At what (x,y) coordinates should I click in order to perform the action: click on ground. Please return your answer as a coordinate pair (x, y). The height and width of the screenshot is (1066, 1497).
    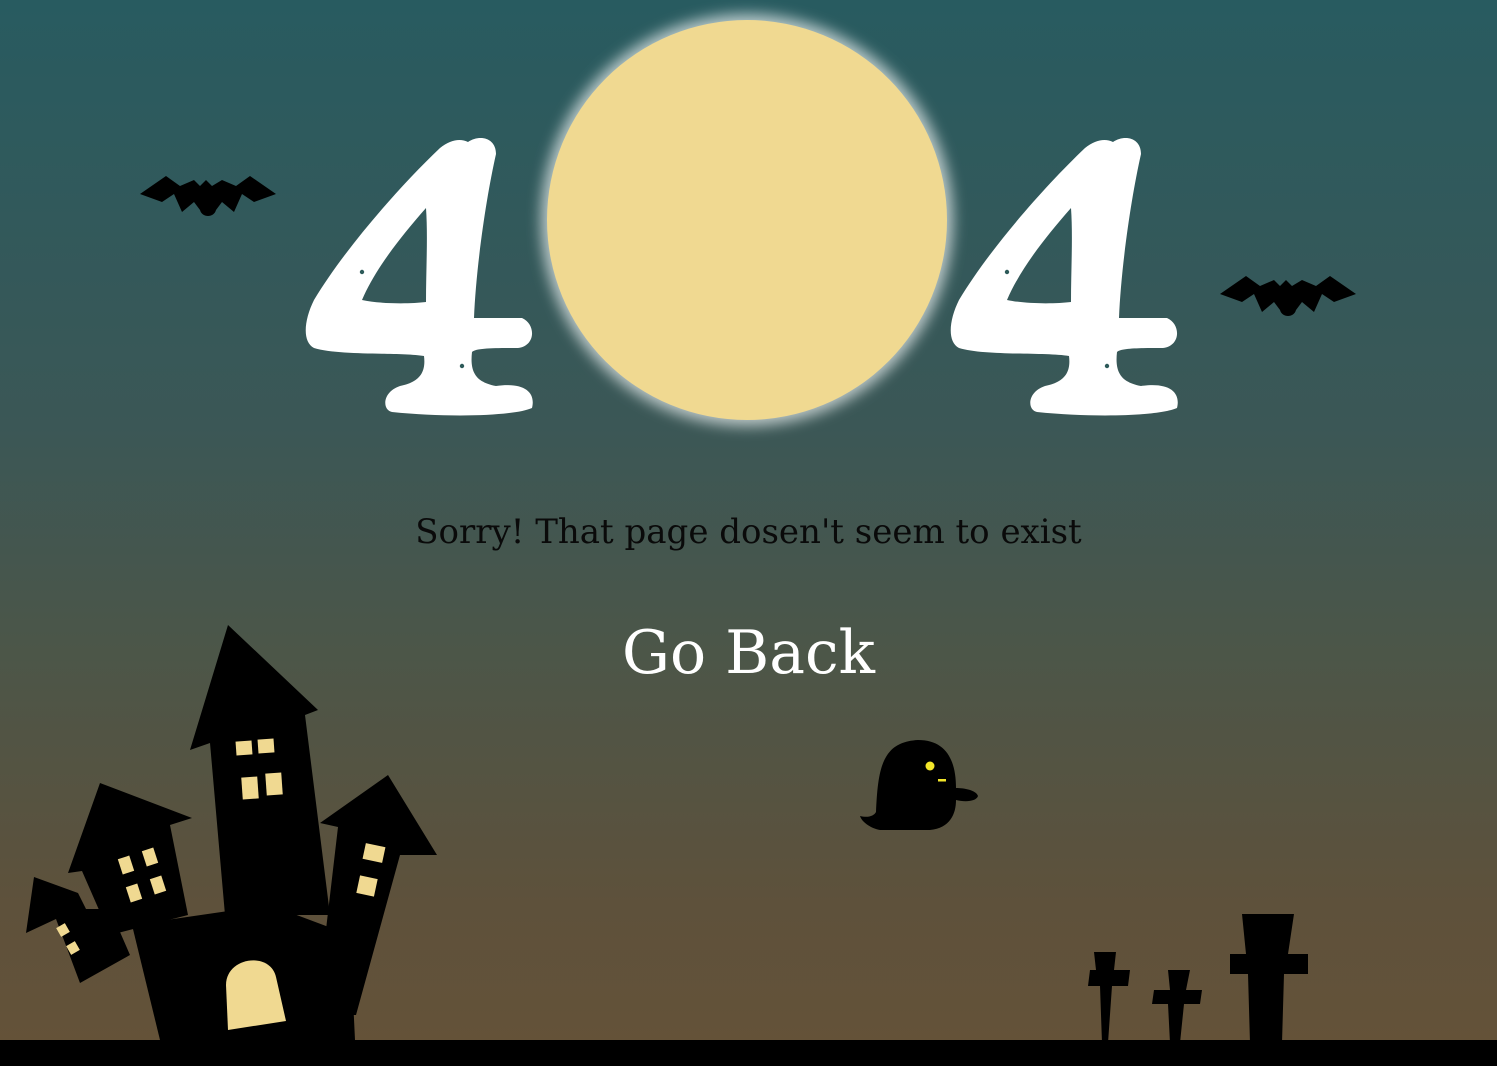
    Looking at the image, I should click on (748, 1053).